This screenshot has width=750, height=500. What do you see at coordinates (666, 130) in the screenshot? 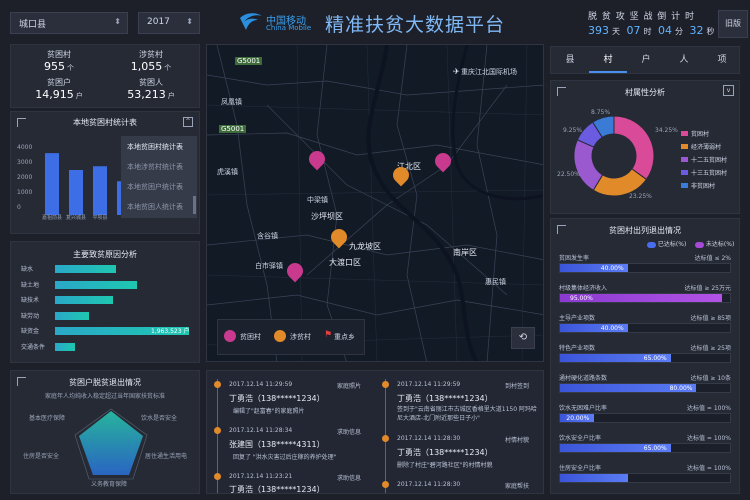
I see `donut-label: 34.25%` at bounding box center [666, 130].